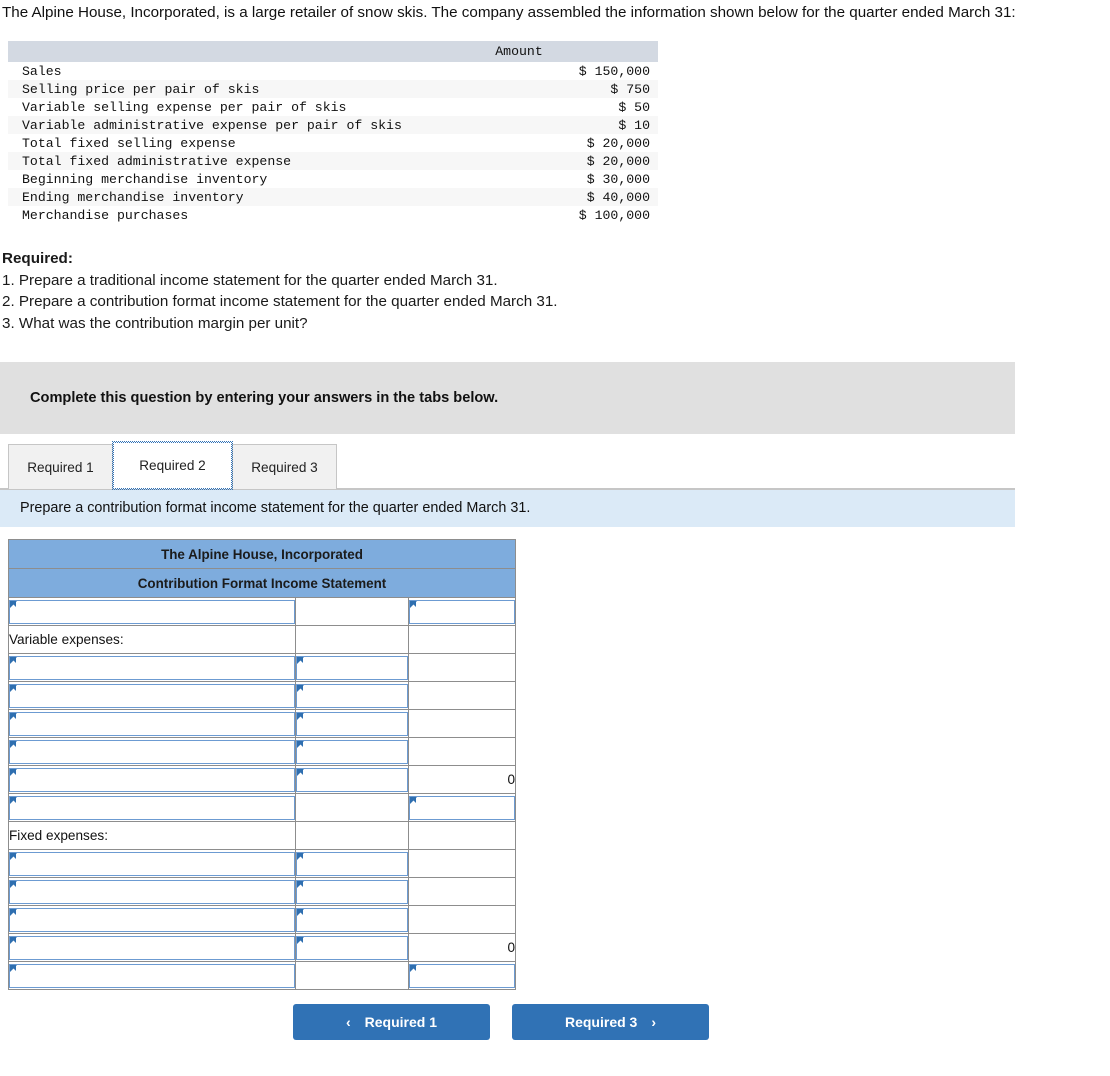 The image size is (1110, 1076). What do you see at coordinates (129, 143) in the screenshot?
I see `given-data-label: Total fixed selling expense` at bounding box center [129, 143].